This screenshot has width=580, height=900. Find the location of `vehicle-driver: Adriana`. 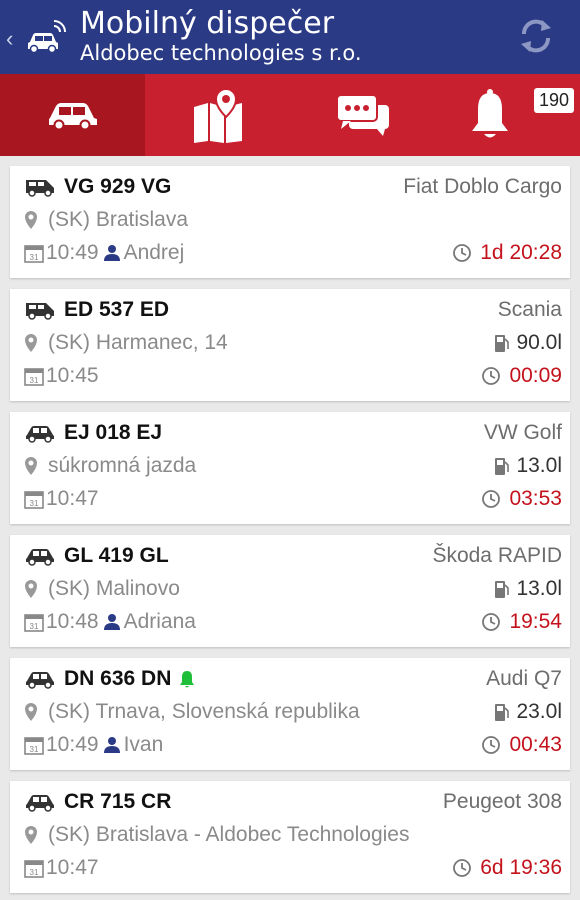

vehicle-driver: Adriana is located at coordinates (159, 621).